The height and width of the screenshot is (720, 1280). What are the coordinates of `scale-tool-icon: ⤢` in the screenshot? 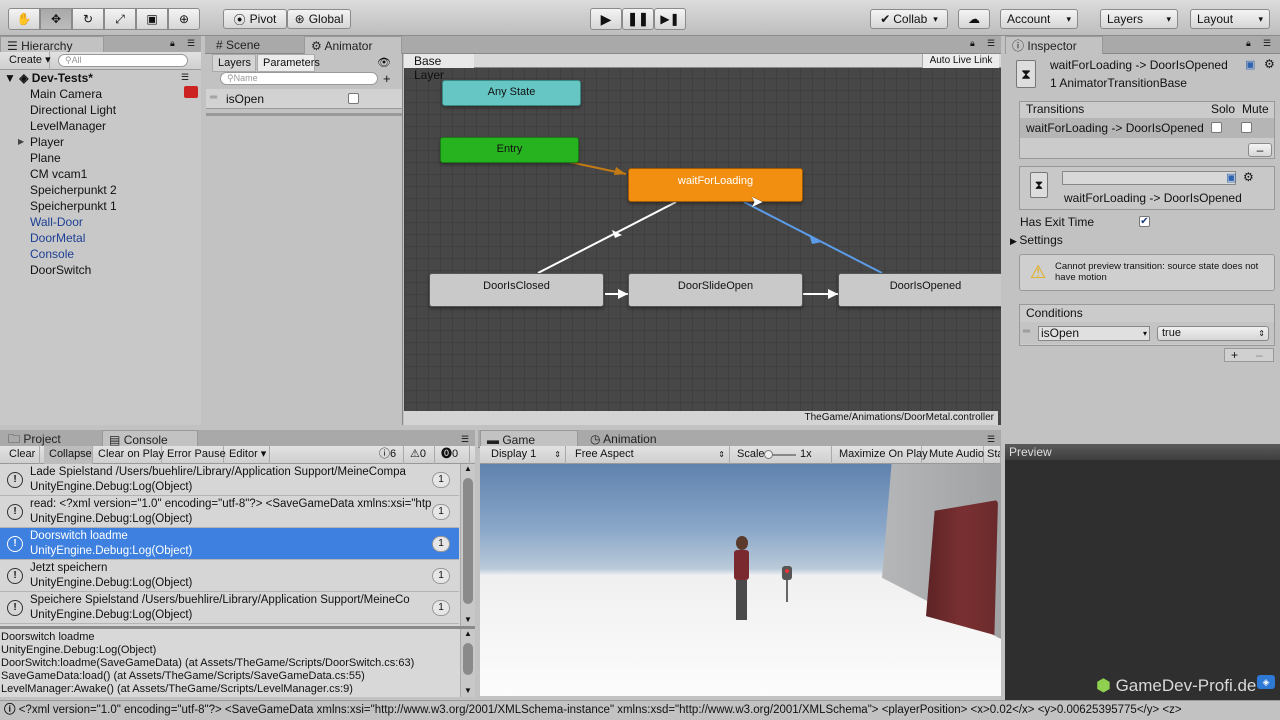 It's located at (120, 19).